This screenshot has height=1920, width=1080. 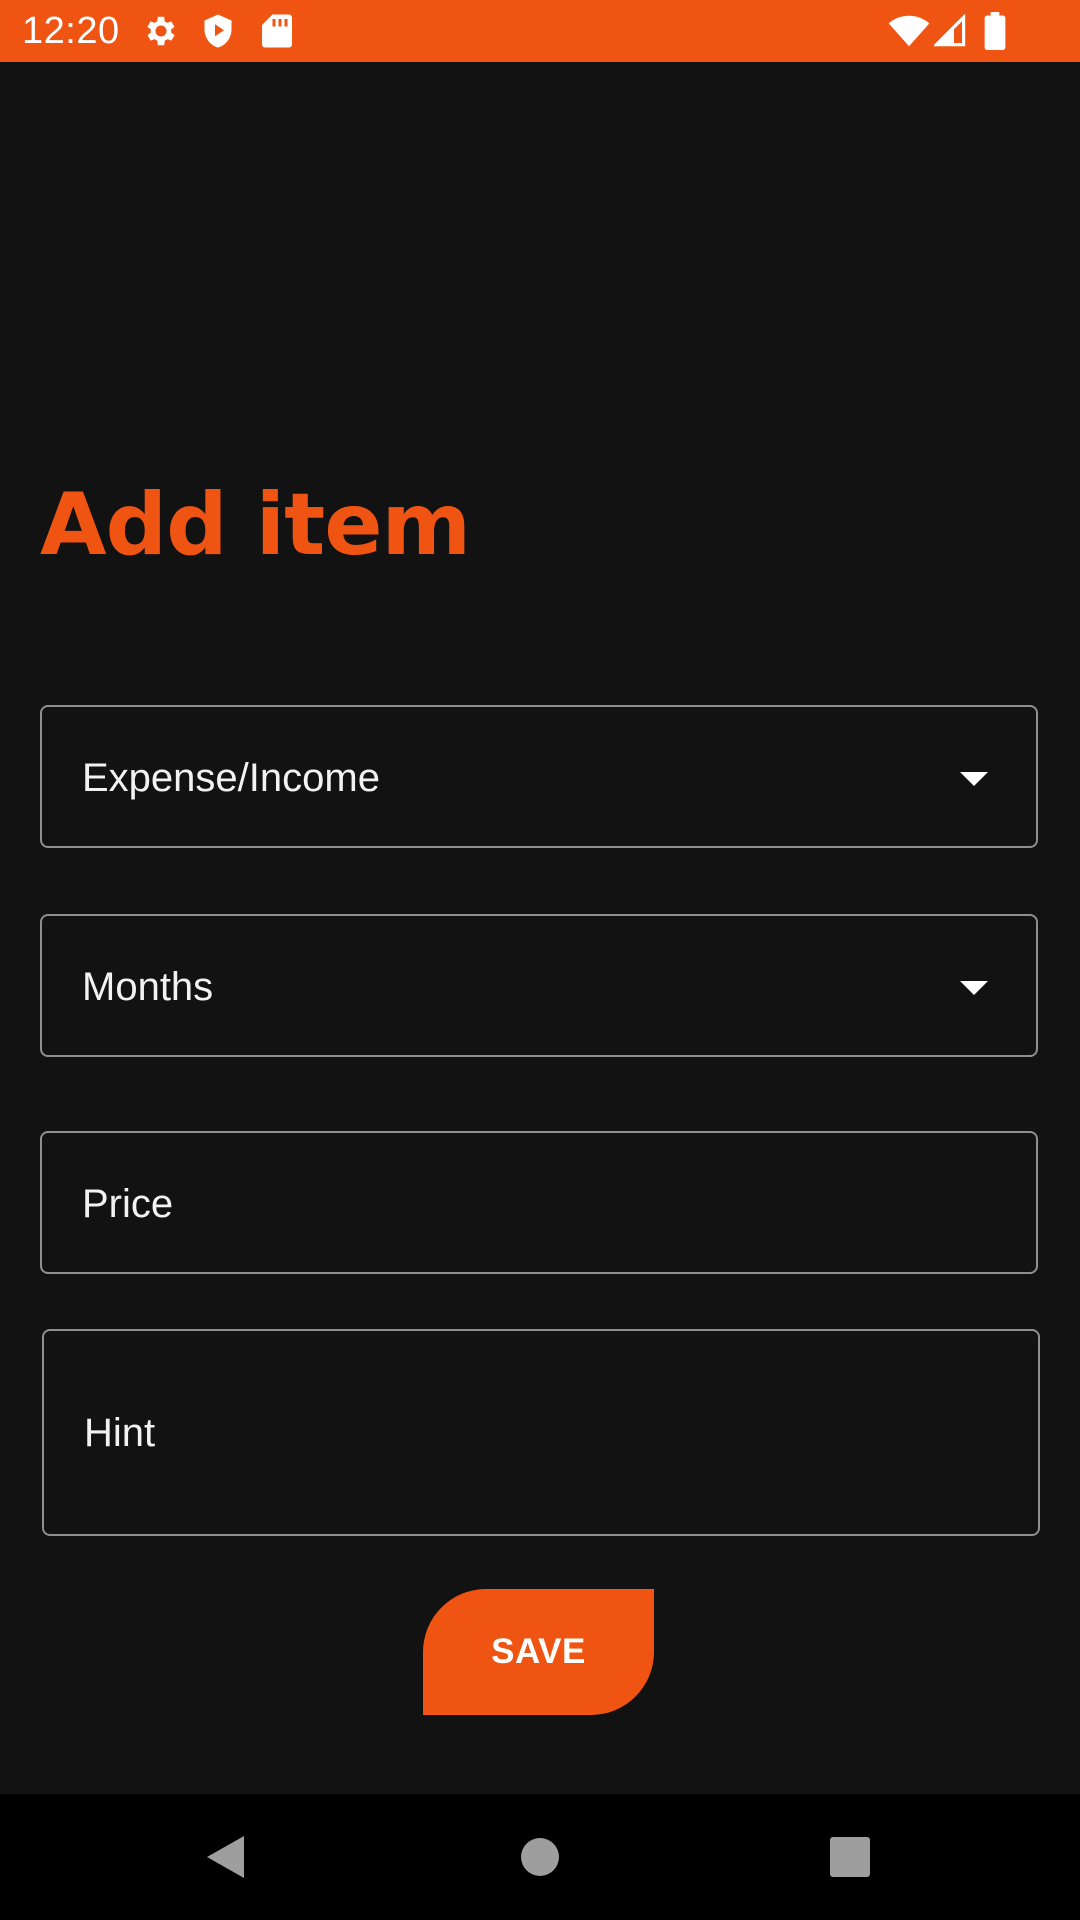 I want to click on recents-button, so click(x=850, y=1857).